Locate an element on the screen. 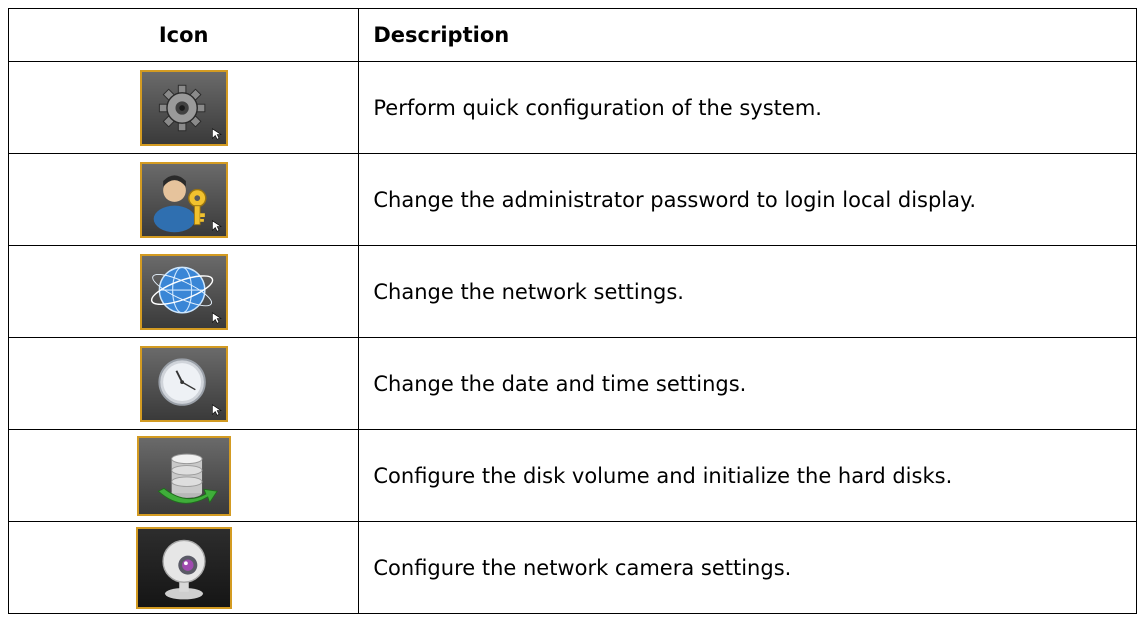 This screenshot has width=1137, height=640. row-description: Change the date and time settings. is located at coordinates (747, 383).